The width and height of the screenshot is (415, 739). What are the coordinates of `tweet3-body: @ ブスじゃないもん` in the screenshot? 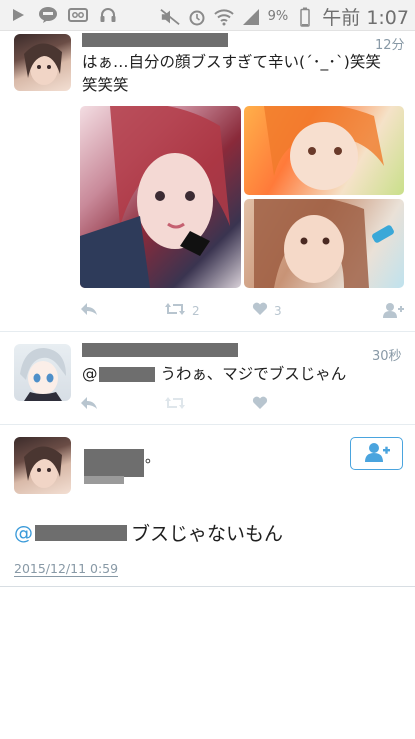 It's located at (148, 532).